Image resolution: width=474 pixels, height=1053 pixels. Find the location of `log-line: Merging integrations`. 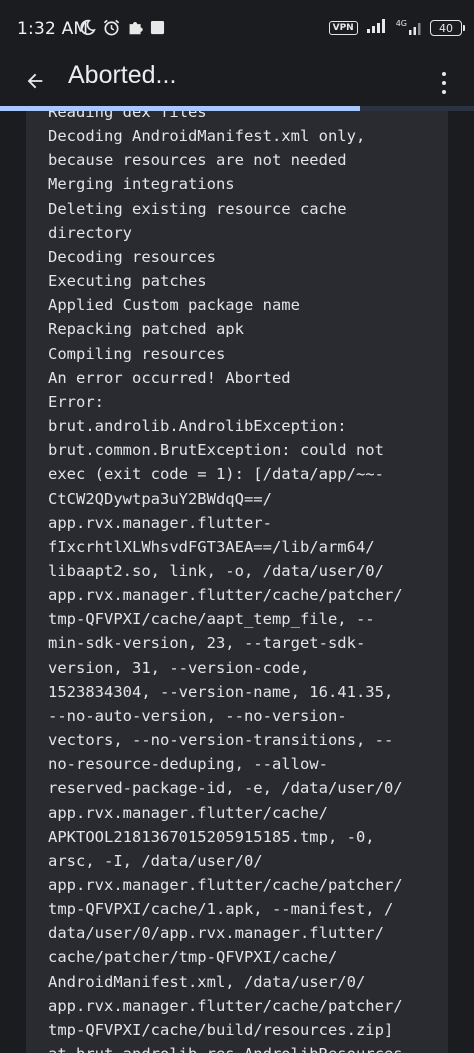

log-line: Merging integrations is located at coordinates (141, 184).